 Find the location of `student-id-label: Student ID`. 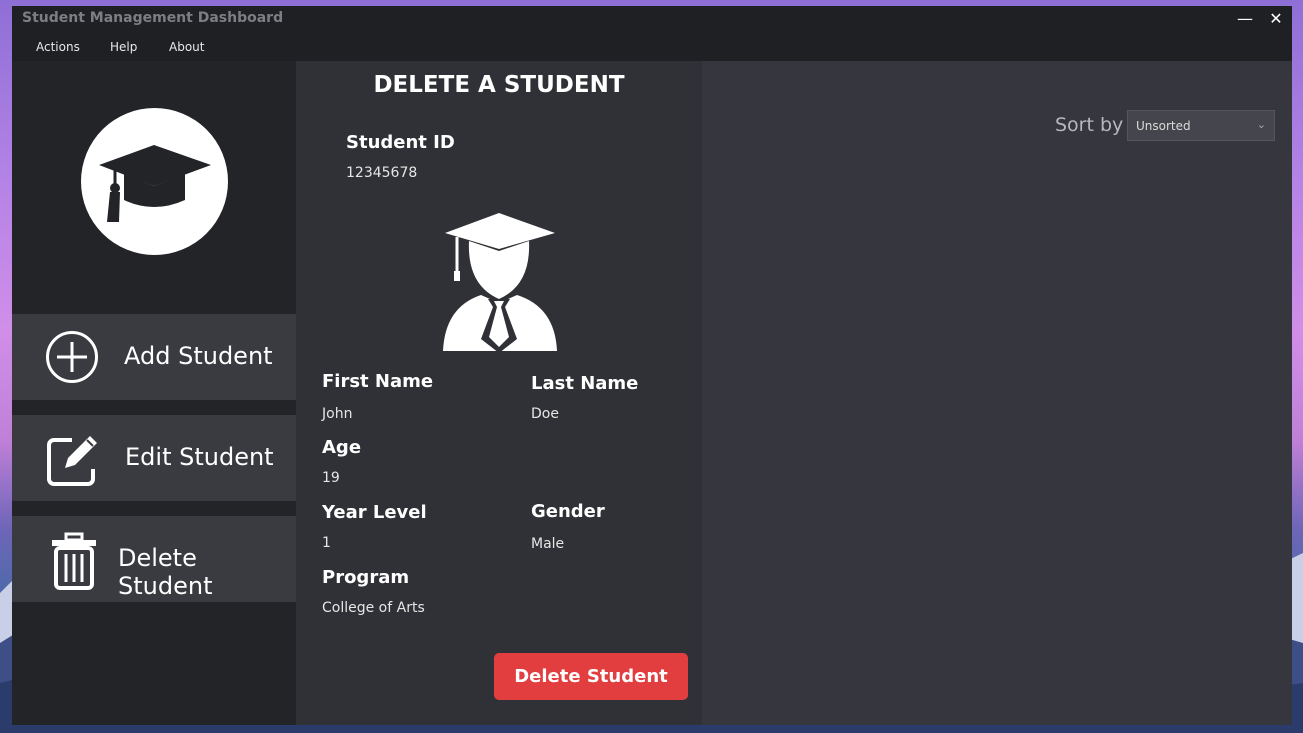

student-id-label: Student ID is located at coordinates (400, 142).